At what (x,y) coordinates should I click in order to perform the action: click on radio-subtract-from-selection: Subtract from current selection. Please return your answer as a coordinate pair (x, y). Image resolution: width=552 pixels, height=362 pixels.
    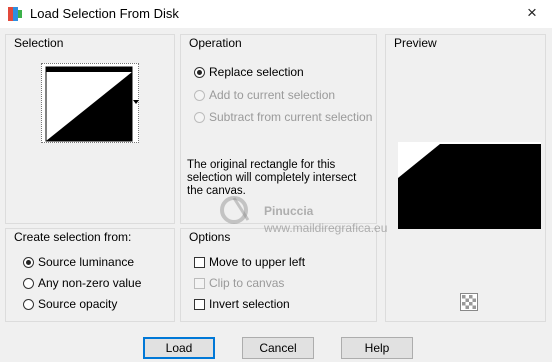
    Looking at the image, I should click on (283, 117).